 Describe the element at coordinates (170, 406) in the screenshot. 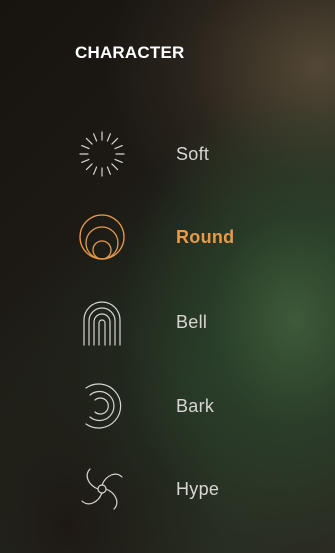

I see `option-bark: Bark` at that location.